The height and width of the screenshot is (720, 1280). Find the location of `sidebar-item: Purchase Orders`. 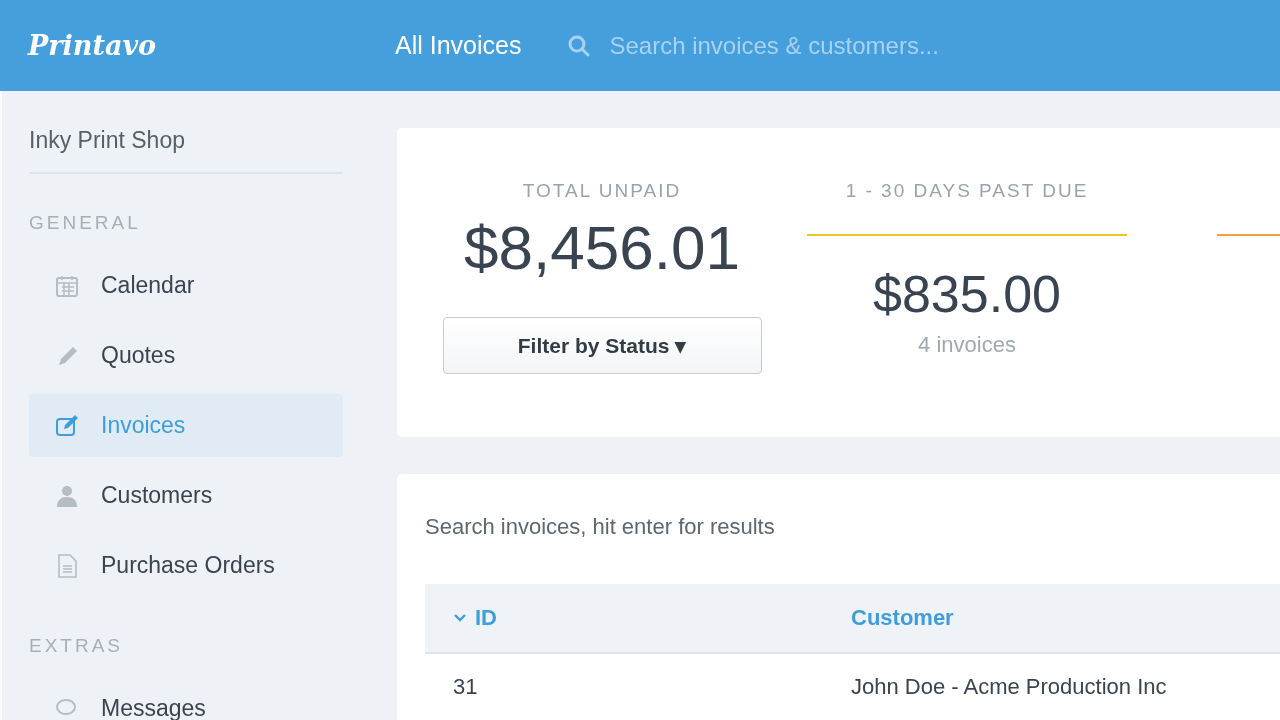

sidebar-item: Purchase Orders is located at coordinates (186, 565).